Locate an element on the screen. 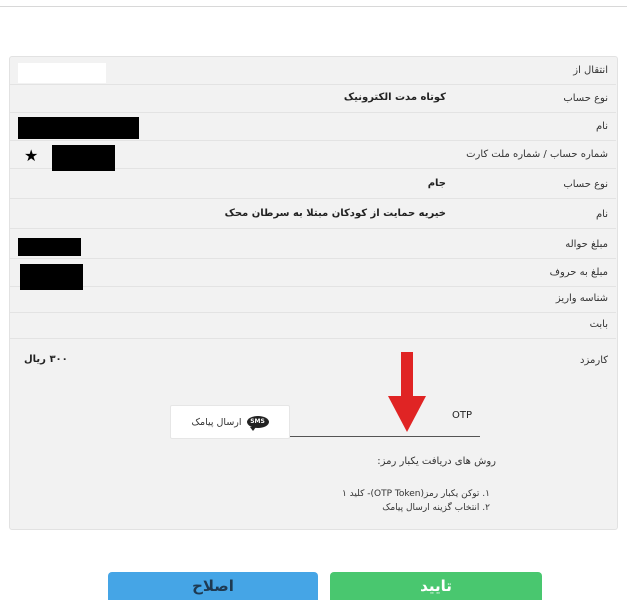  row-value: کوتاه مدت الکترونیک is located at coordinates (394, 97).